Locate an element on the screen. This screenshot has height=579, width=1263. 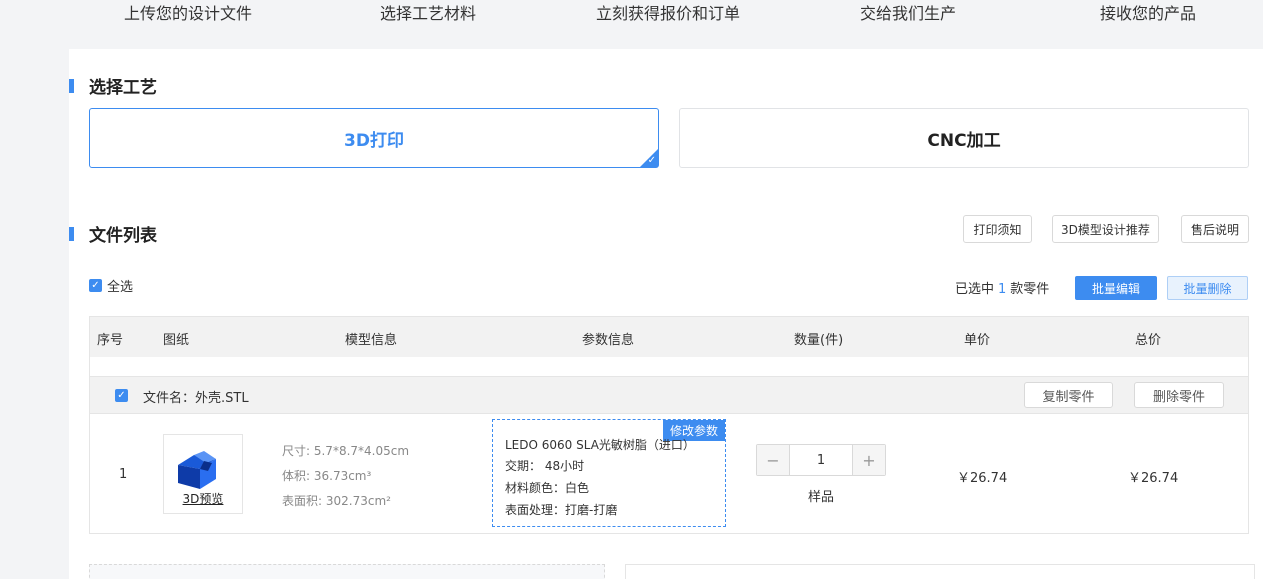
quantity-note: 样品 is located at coordinates (821, 497).